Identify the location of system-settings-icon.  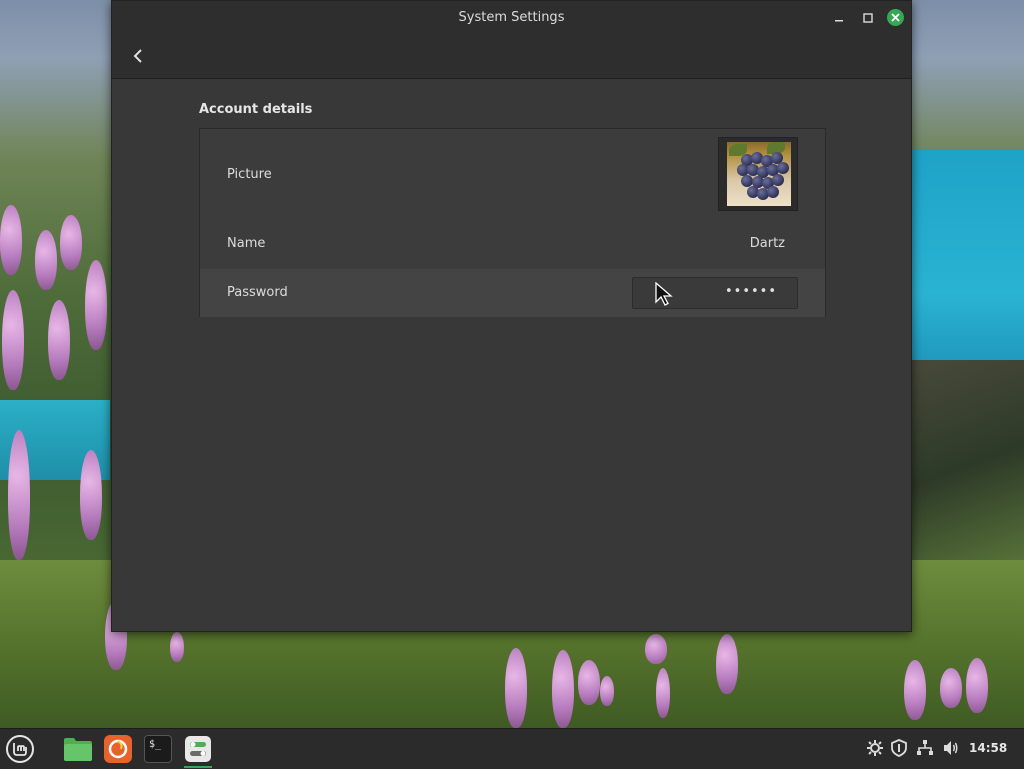
(198, 749).